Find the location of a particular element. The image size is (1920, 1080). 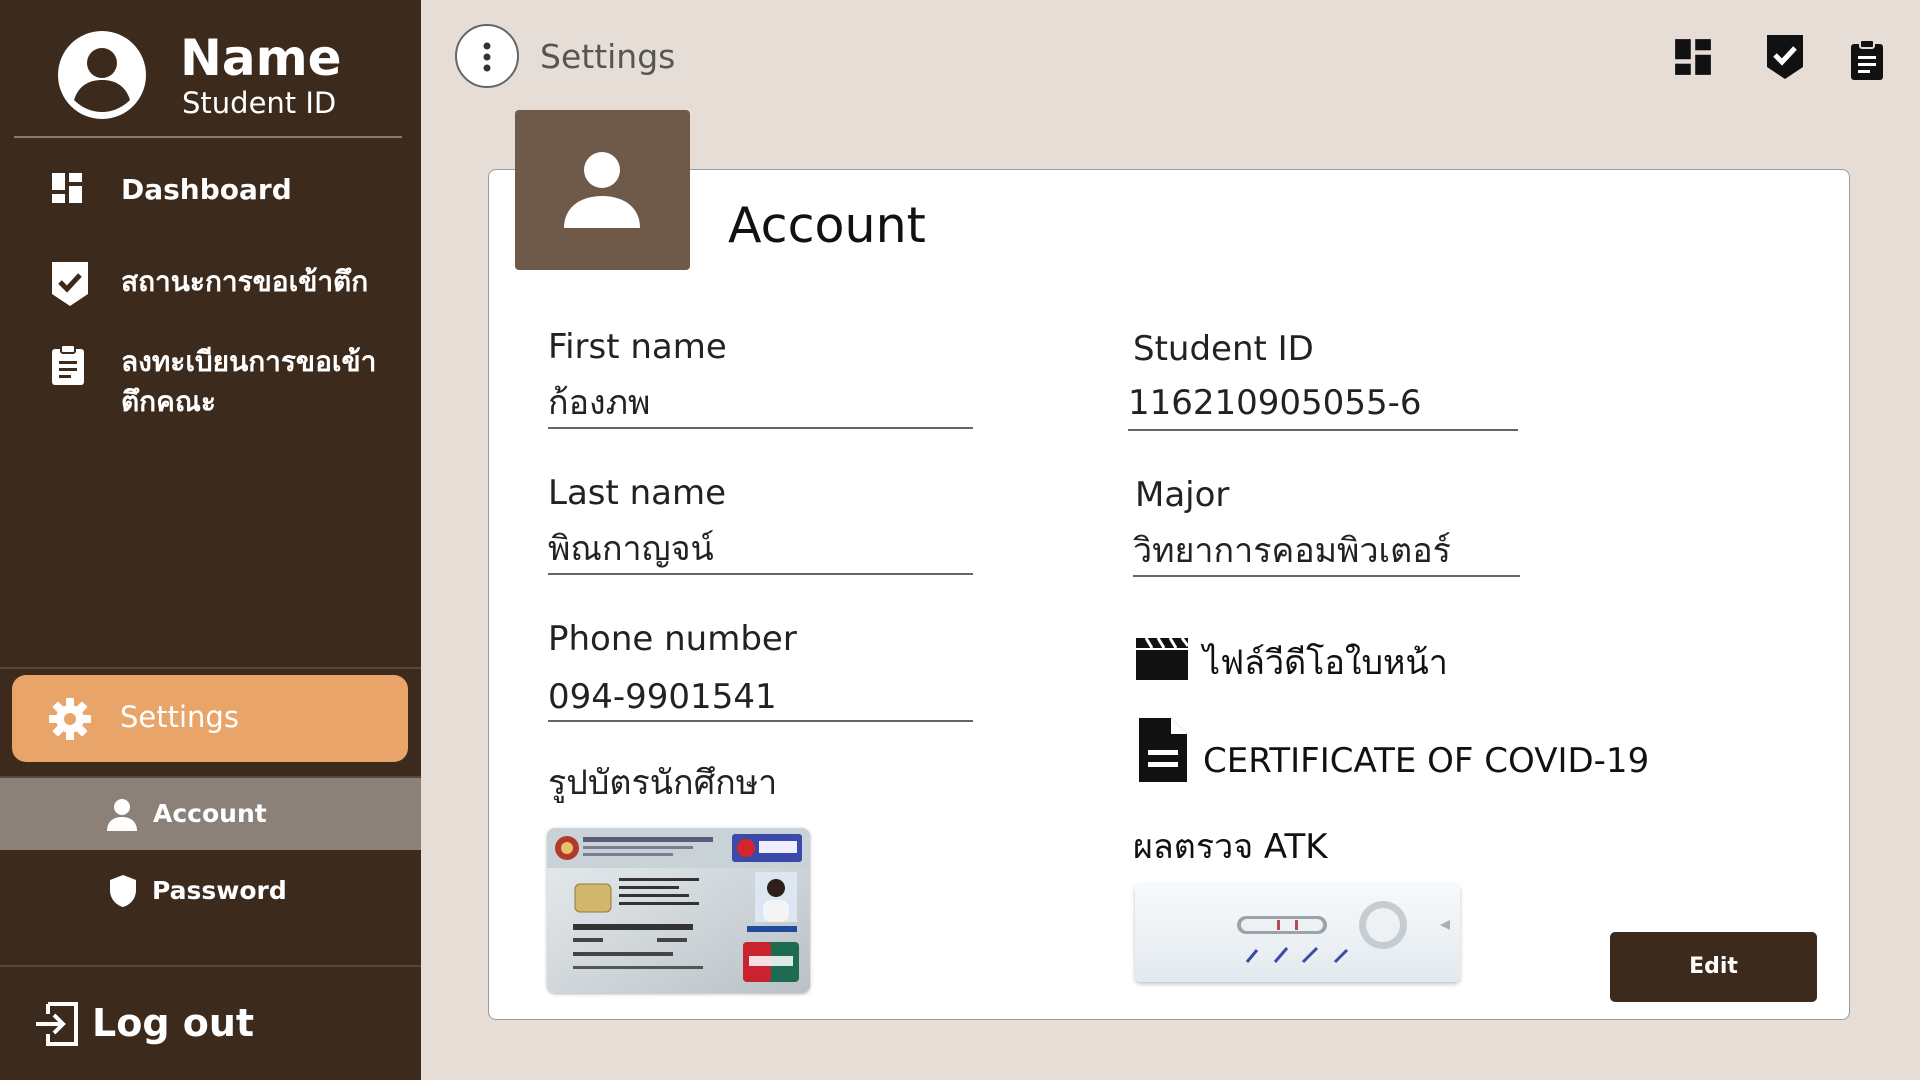

sidebar-item-dashboard: Dashboard is located at coordinates (210, 191).